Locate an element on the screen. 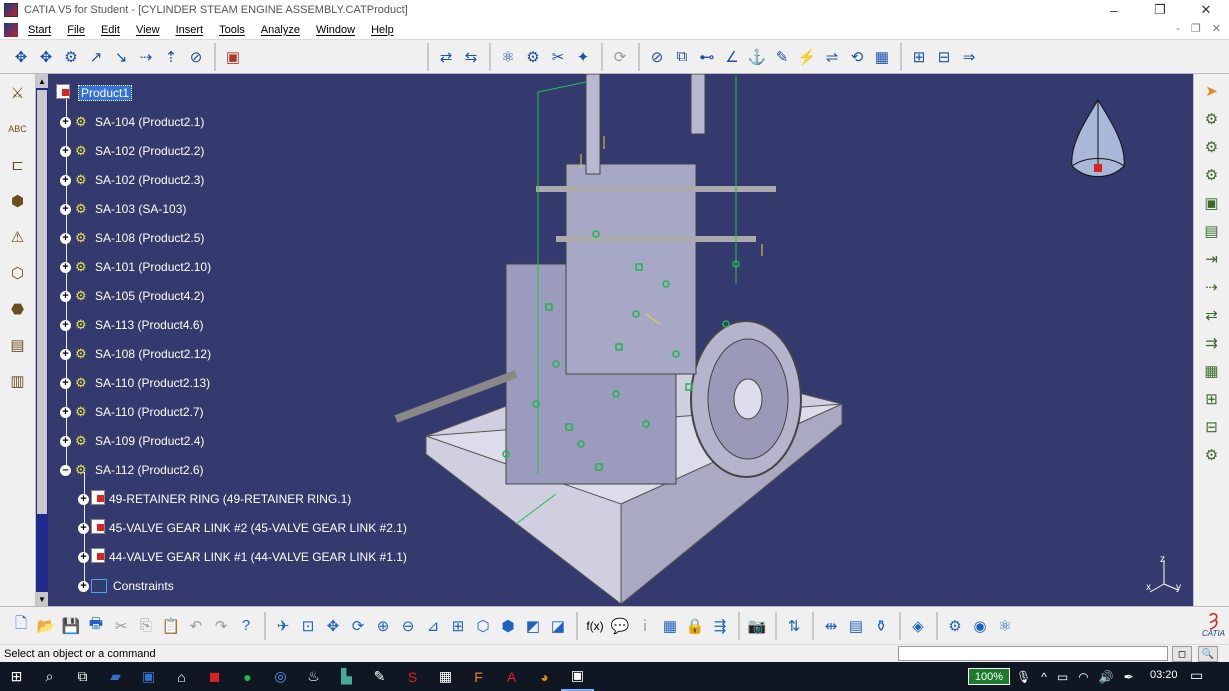 This screenshot has height=691, width=1229. print-icon: 🖶 is located at coordinates (96, 626).